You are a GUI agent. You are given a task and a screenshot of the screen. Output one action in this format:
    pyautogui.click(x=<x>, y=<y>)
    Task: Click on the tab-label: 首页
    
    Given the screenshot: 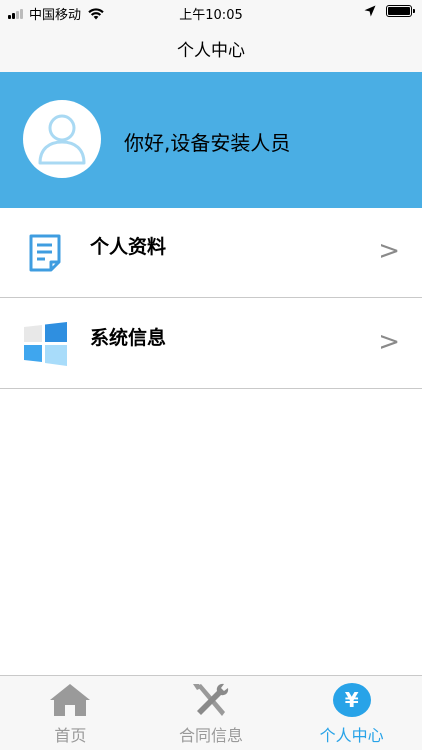 What is the action you would take?
    pyautogui.click(x=70, y=735)
    